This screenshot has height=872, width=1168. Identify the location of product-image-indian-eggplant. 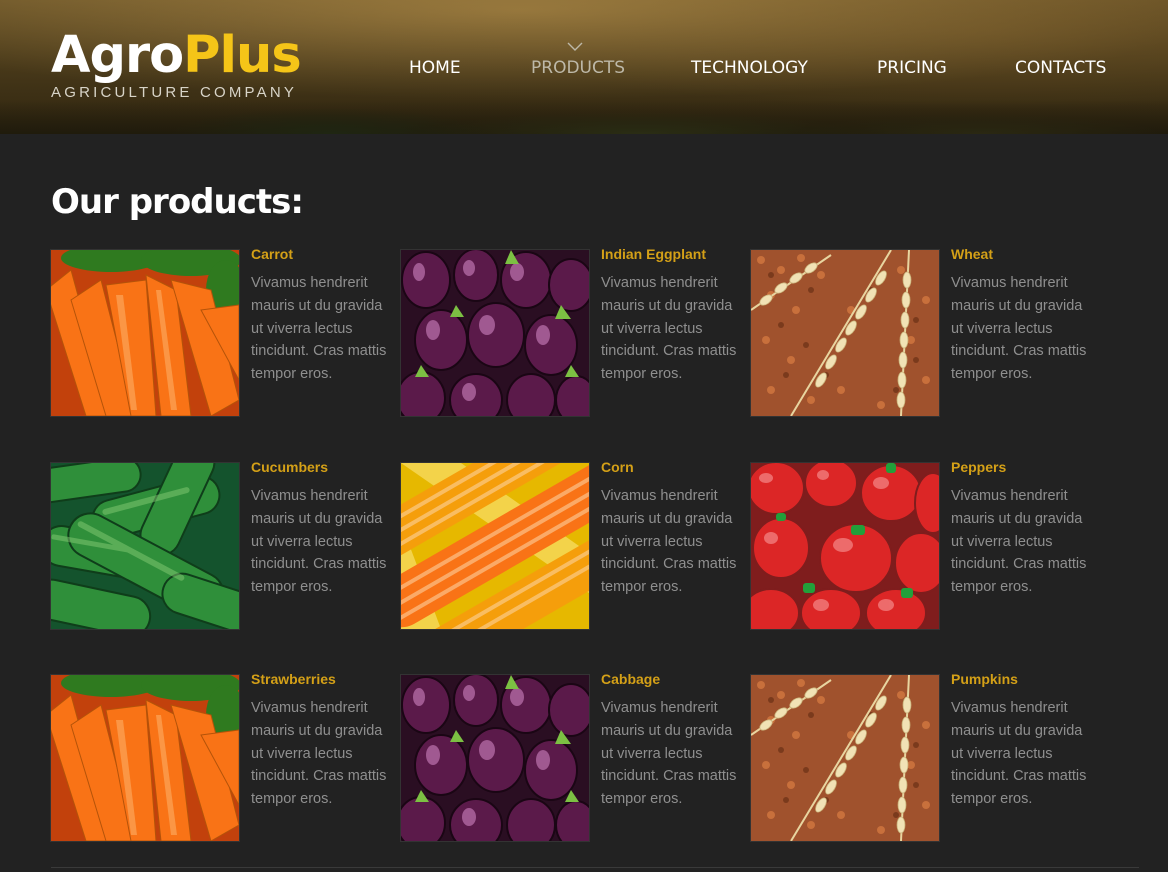
(495, 333).